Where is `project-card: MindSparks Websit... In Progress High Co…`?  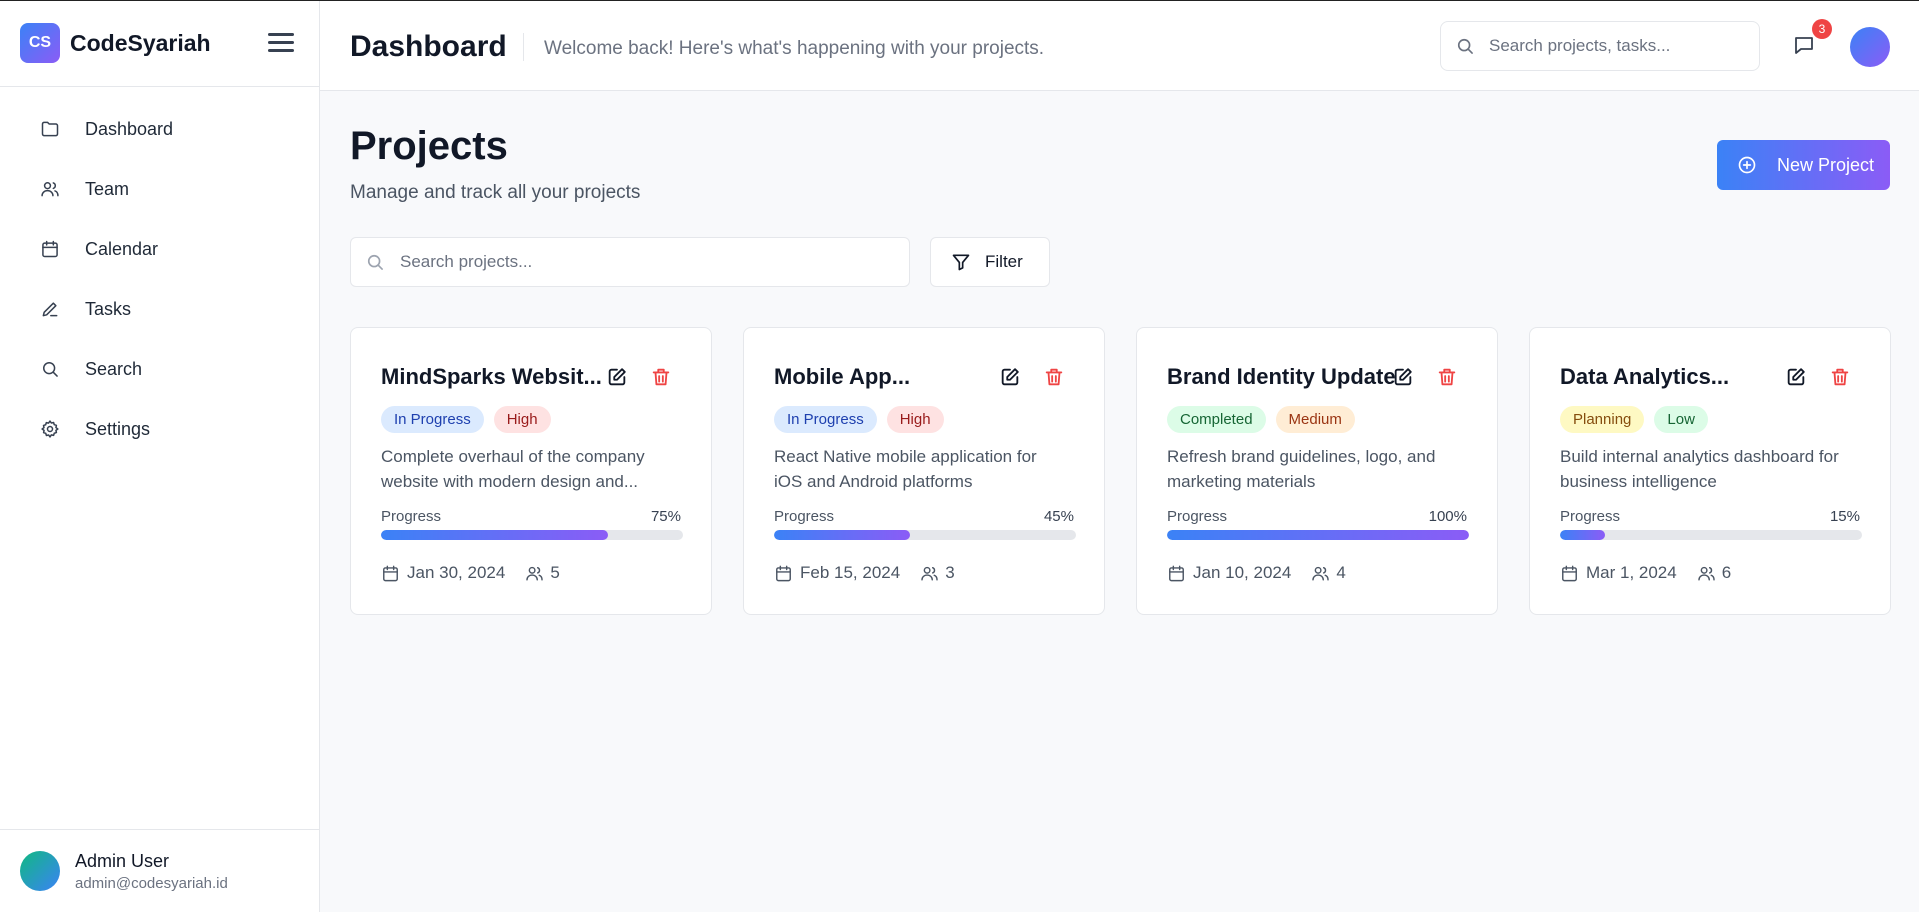 project-card: MindSparks Websit... In Progress High Co… is located at coordinates (531, 471).